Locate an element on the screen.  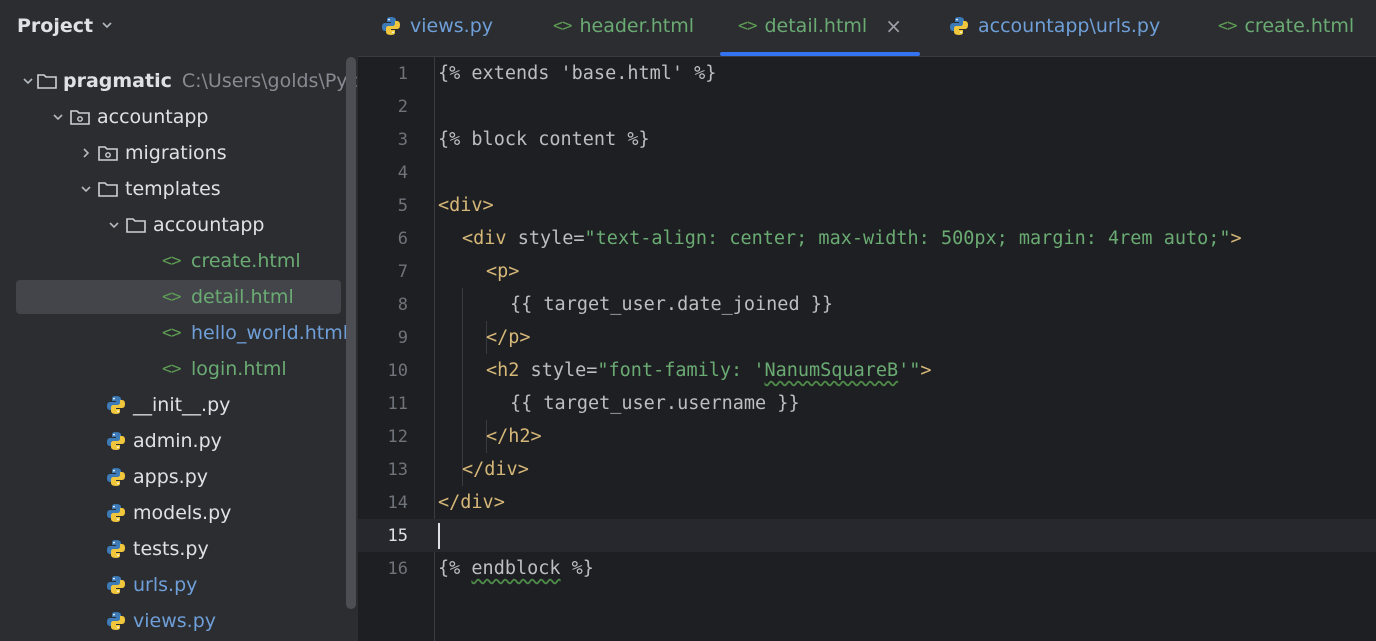
tree-item-templates-accountapp: accountapp is located at coordinates (179, 225).